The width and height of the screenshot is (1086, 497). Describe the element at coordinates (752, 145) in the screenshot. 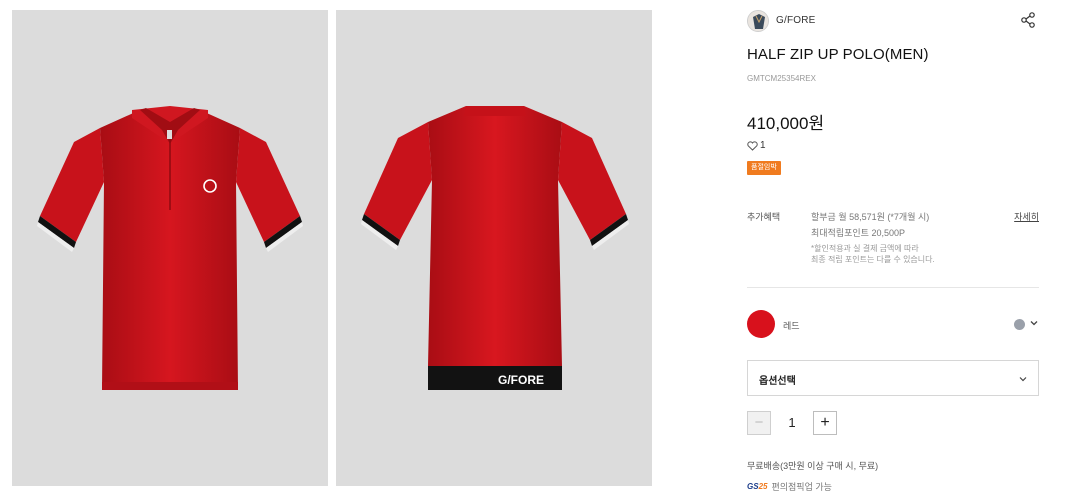

I see `heart-icon` at that location.